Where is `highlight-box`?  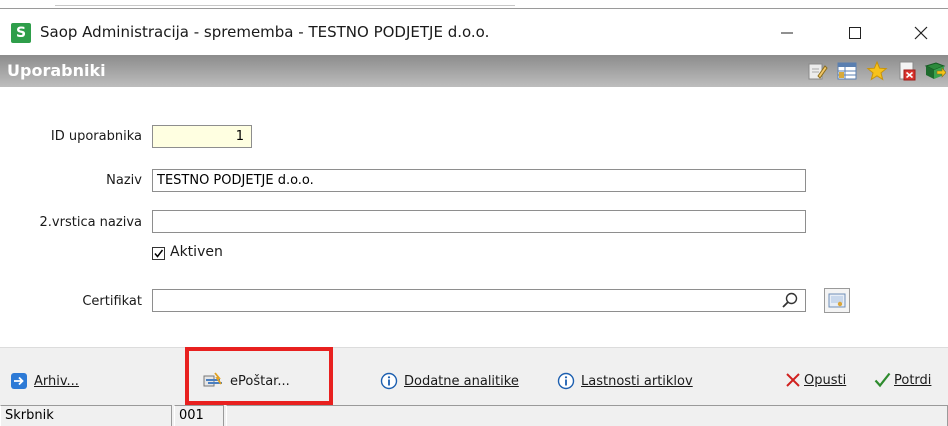
highlight-box is located at coordinates (259, 376).